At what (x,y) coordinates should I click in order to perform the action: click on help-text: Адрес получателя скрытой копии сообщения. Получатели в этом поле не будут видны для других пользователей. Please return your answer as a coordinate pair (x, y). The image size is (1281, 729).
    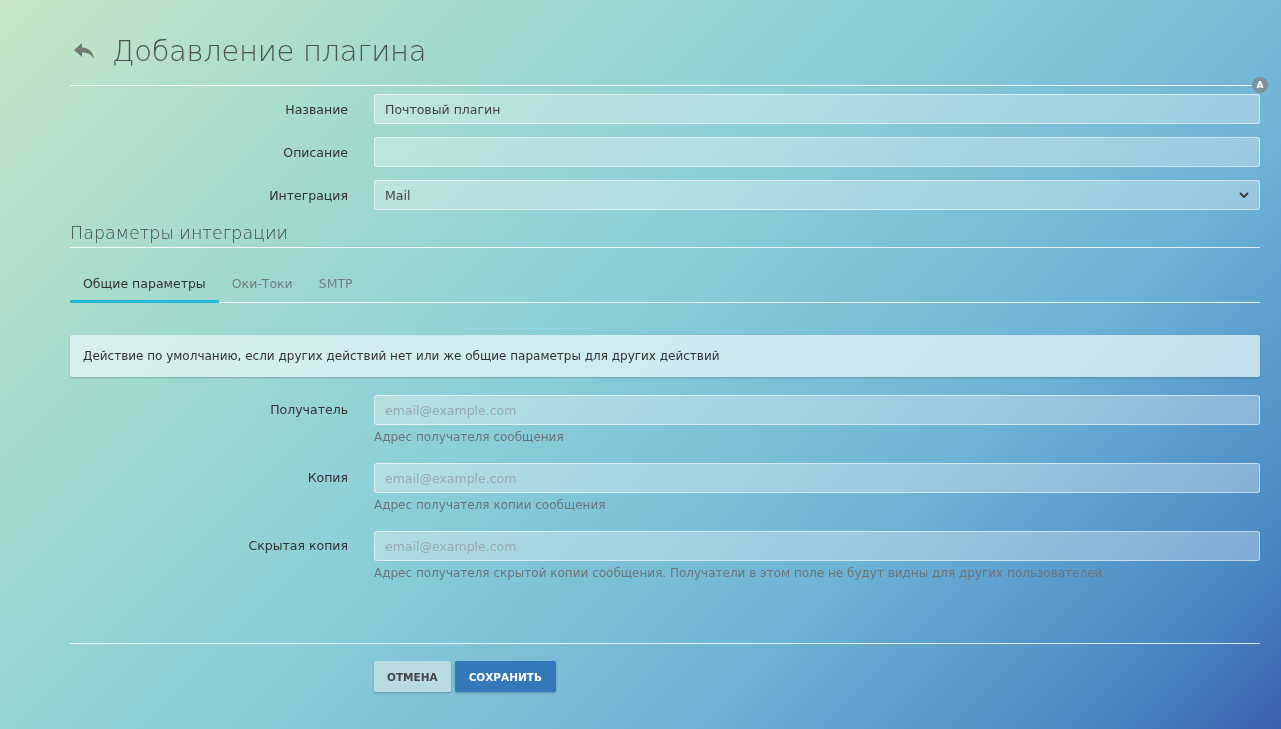
    Looking at the image, I should click on (739, 573).